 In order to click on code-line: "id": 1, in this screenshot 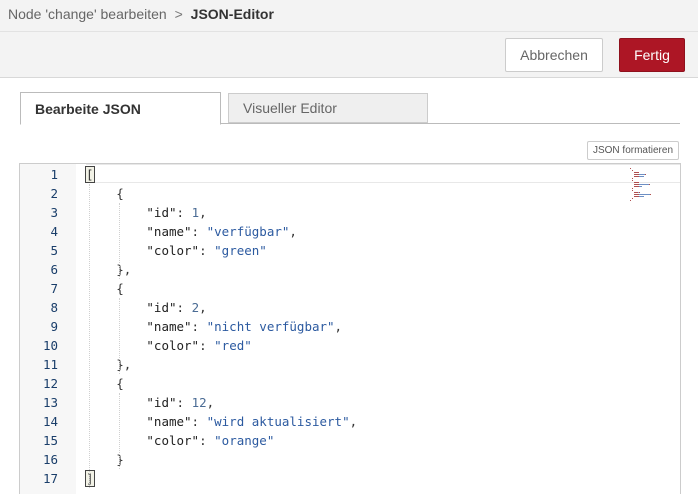, I will do `click(176, 212)`.